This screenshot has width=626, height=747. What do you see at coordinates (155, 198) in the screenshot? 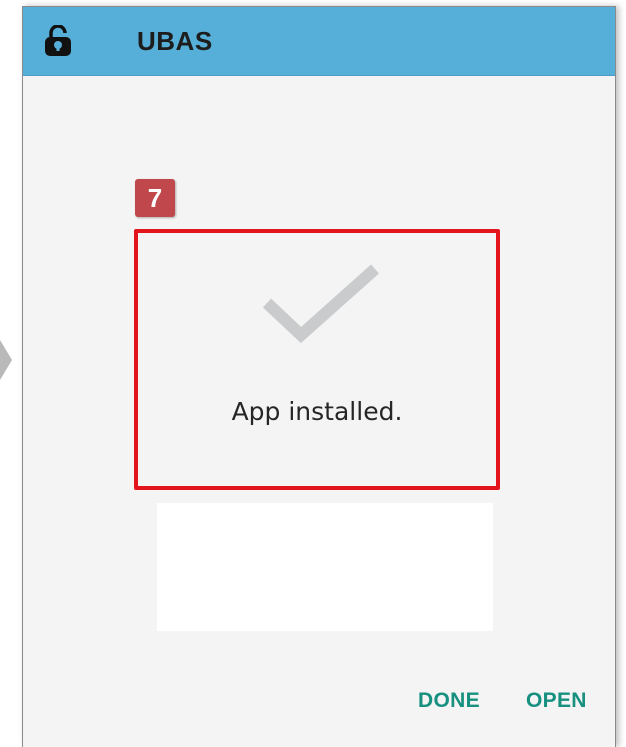
I see `step-number-badge: 7` at bounding box center [155, 198].